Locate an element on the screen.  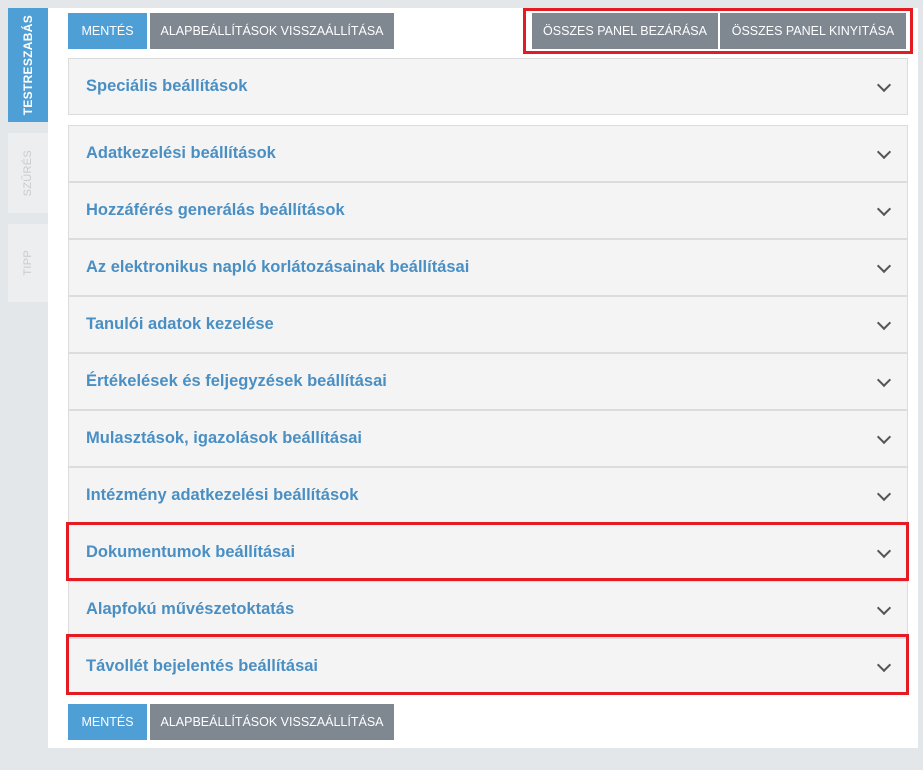
panel-data-management: Adatkezelési beállítások is located at coordinates (488, 153).